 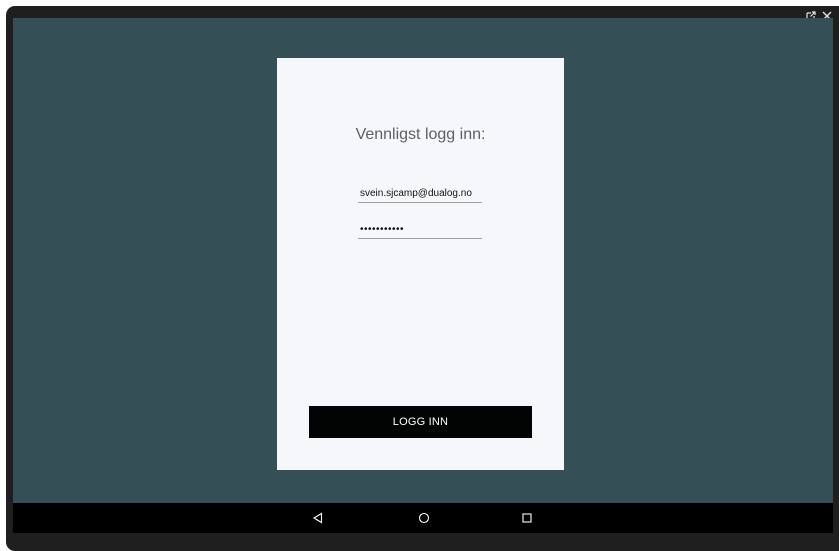 I want to click on home-icon, so click(x=424, y=518).